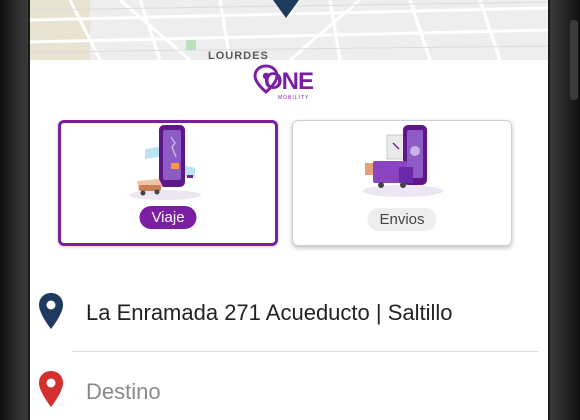 The image size is (580, 420). I want to click on map-area-label: LOURDES, so click(238, 55).